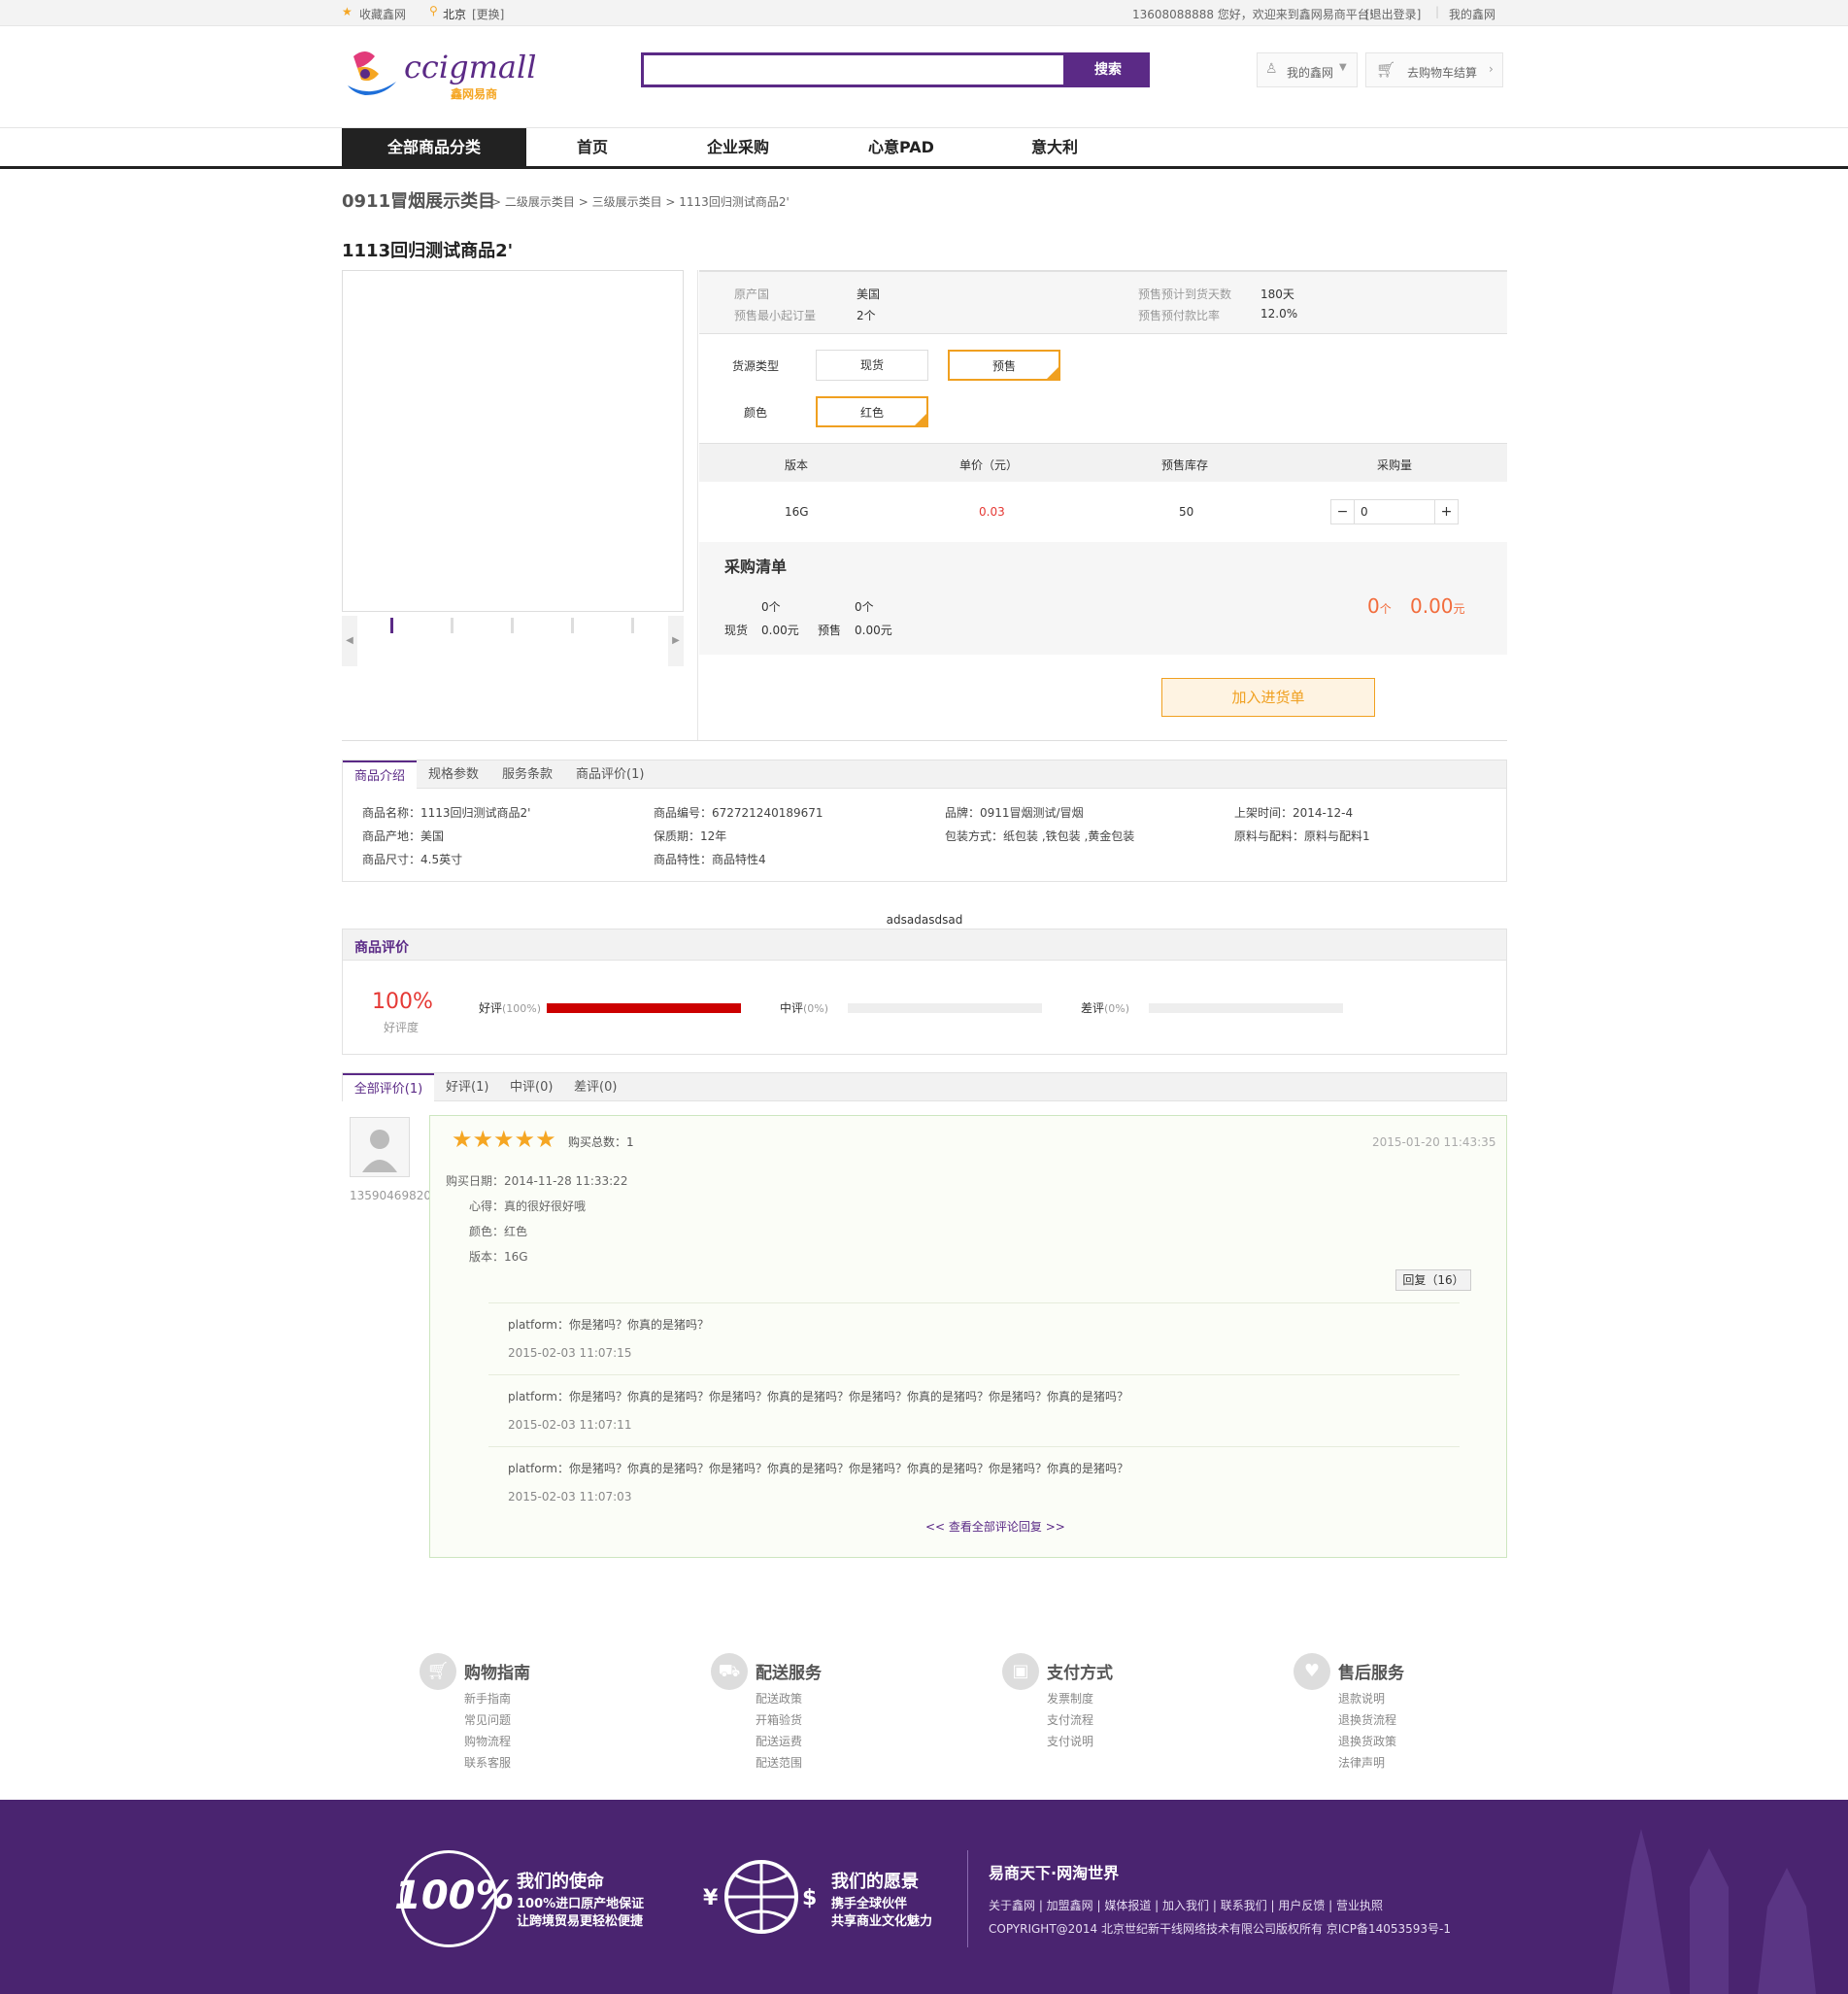 Image resolution: width=1848 pixels, height=1994 pixels. Describe the element at coordinates (872, 412) in the screenshot. I see `color-option-red: 红色` at that location.